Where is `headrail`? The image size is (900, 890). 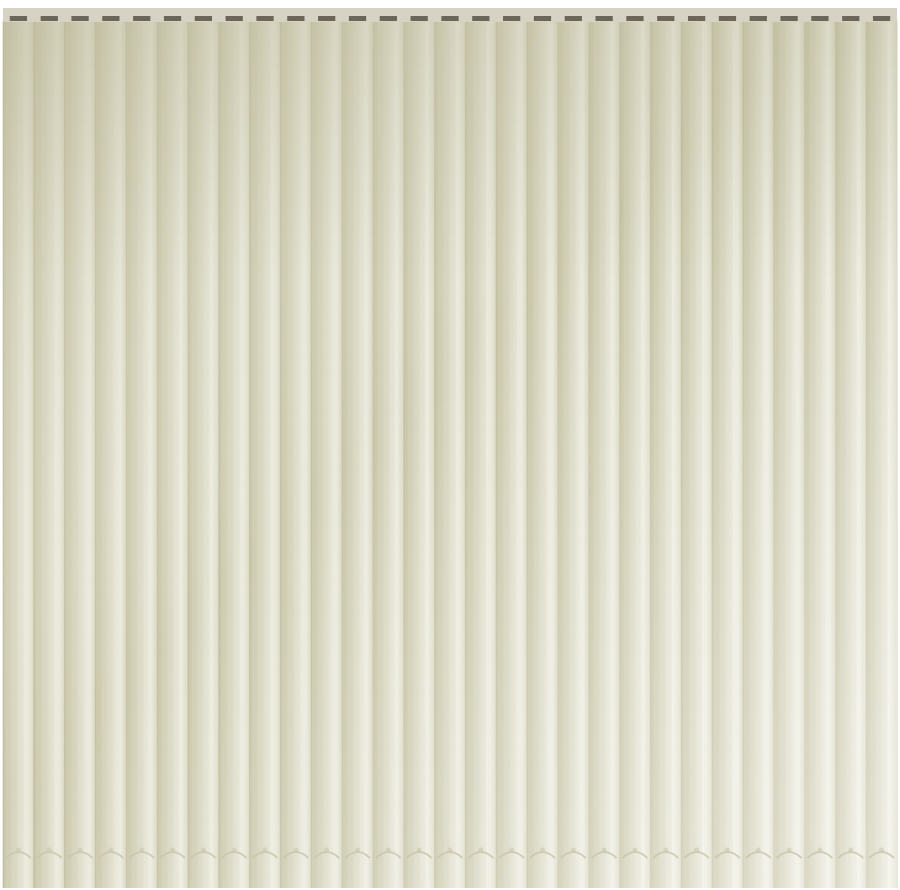 headrail is located at coordinates (450, 15).